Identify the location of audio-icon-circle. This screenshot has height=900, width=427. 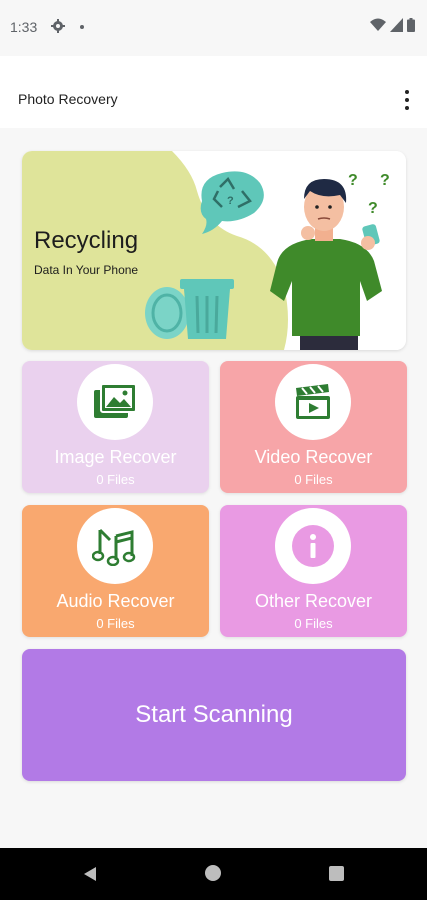
(115, 546).